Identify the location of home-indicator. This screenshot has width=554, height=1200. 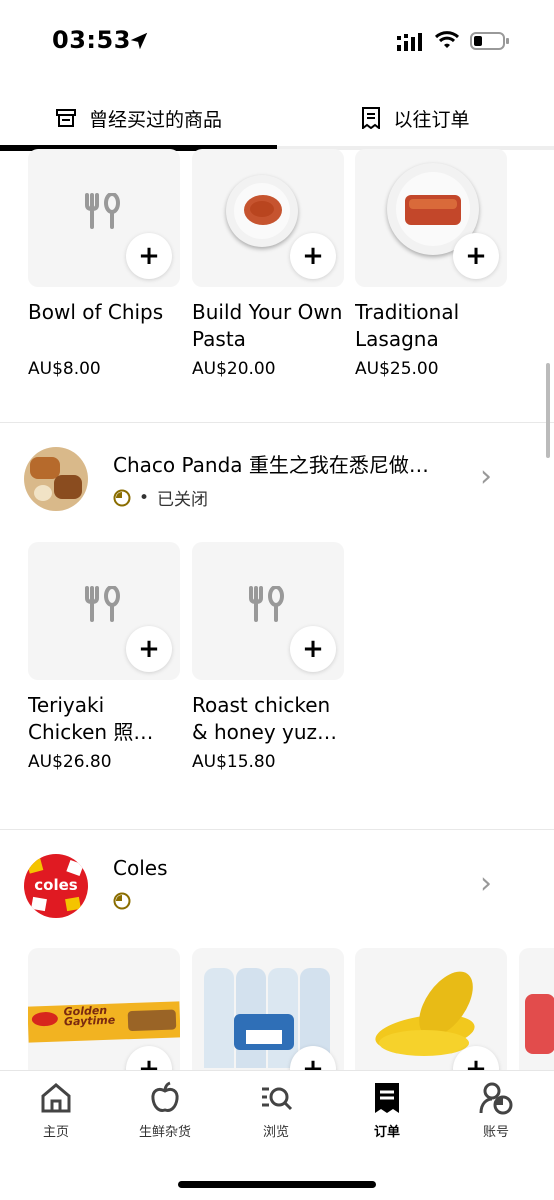
(277, 1184).